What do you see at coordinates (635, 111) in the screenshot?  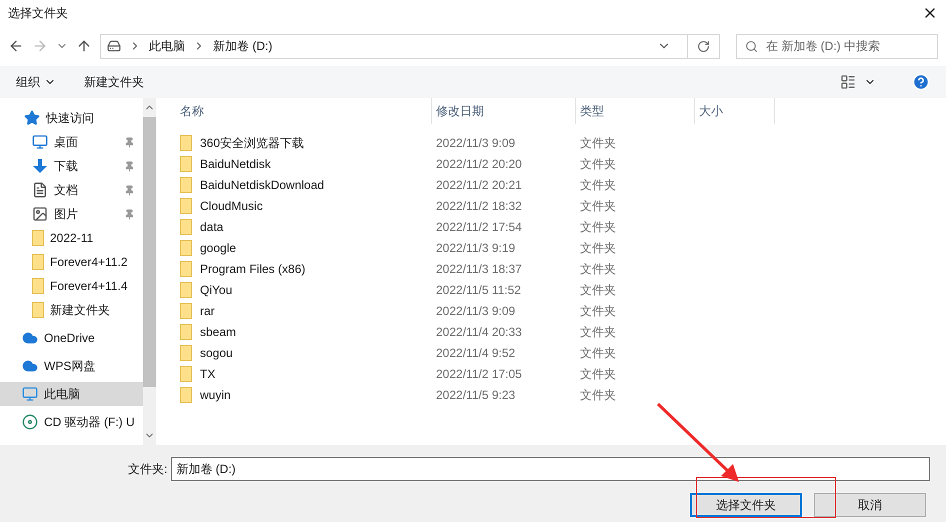 I see `column-header: 类型` at bounding box center [635, 111].